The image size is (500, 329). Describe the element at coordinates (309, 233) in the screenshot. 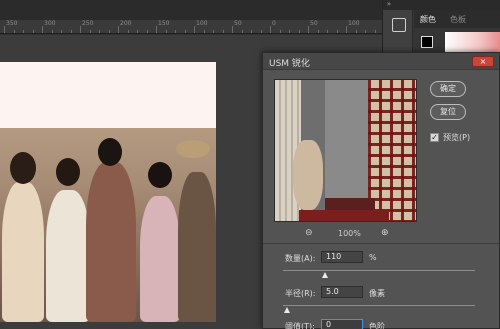

I see `zoom-out-icon: ⊖` at that location.